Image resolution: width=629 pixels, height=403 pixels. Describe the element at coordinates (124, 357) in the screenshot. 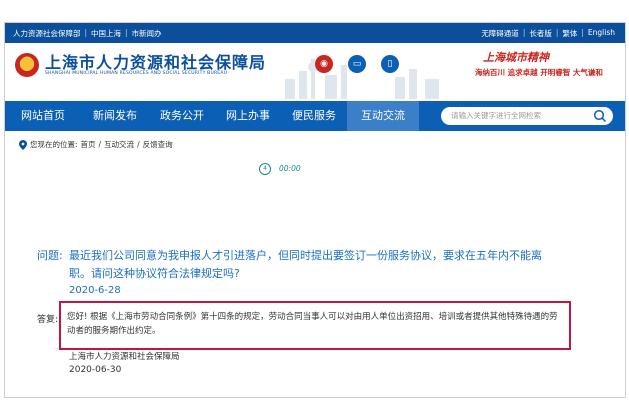

I see `answer-organization: 上海市人力资源和社会保障局` at that location.